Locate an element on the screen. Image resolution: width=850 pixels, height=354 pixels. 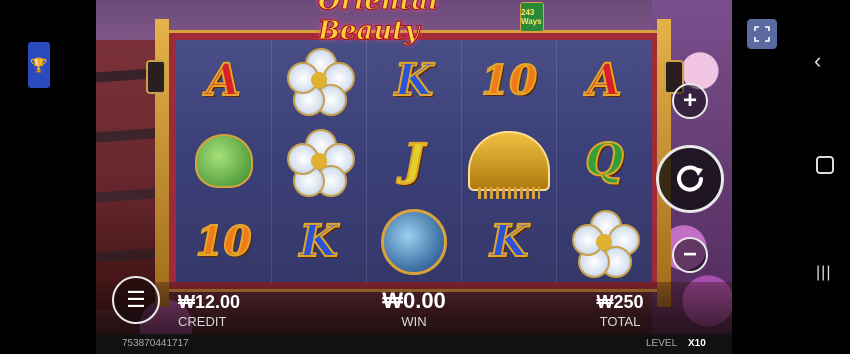
increase-bet-button: + is located at coordinates (690, 101).